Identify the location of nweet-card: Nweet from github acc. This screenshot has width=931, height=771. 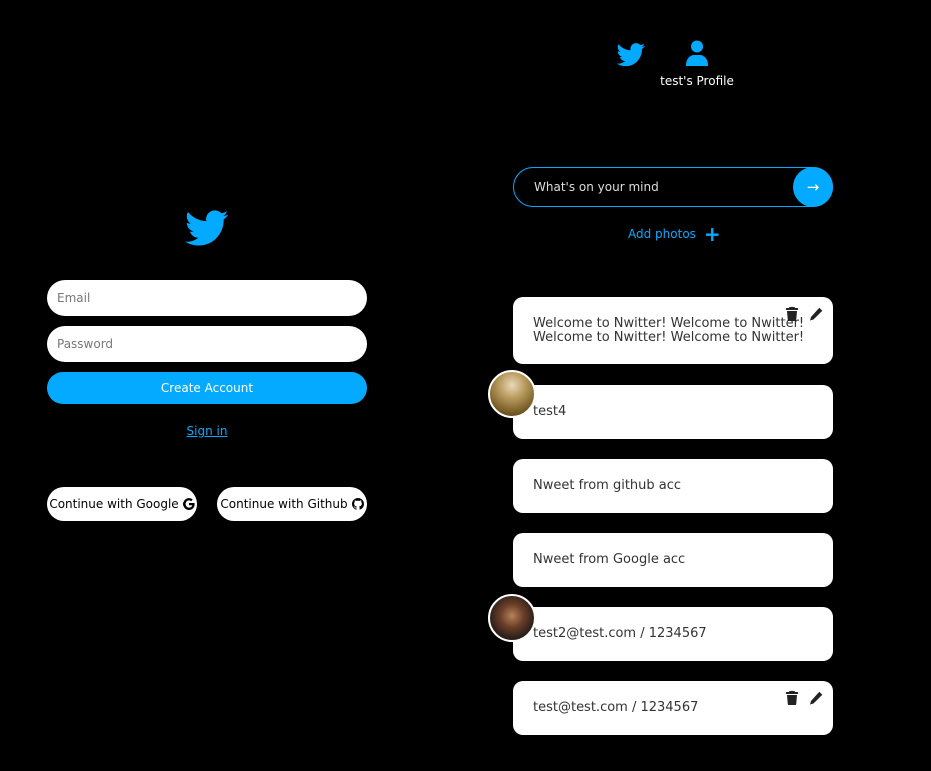
(673, 486).